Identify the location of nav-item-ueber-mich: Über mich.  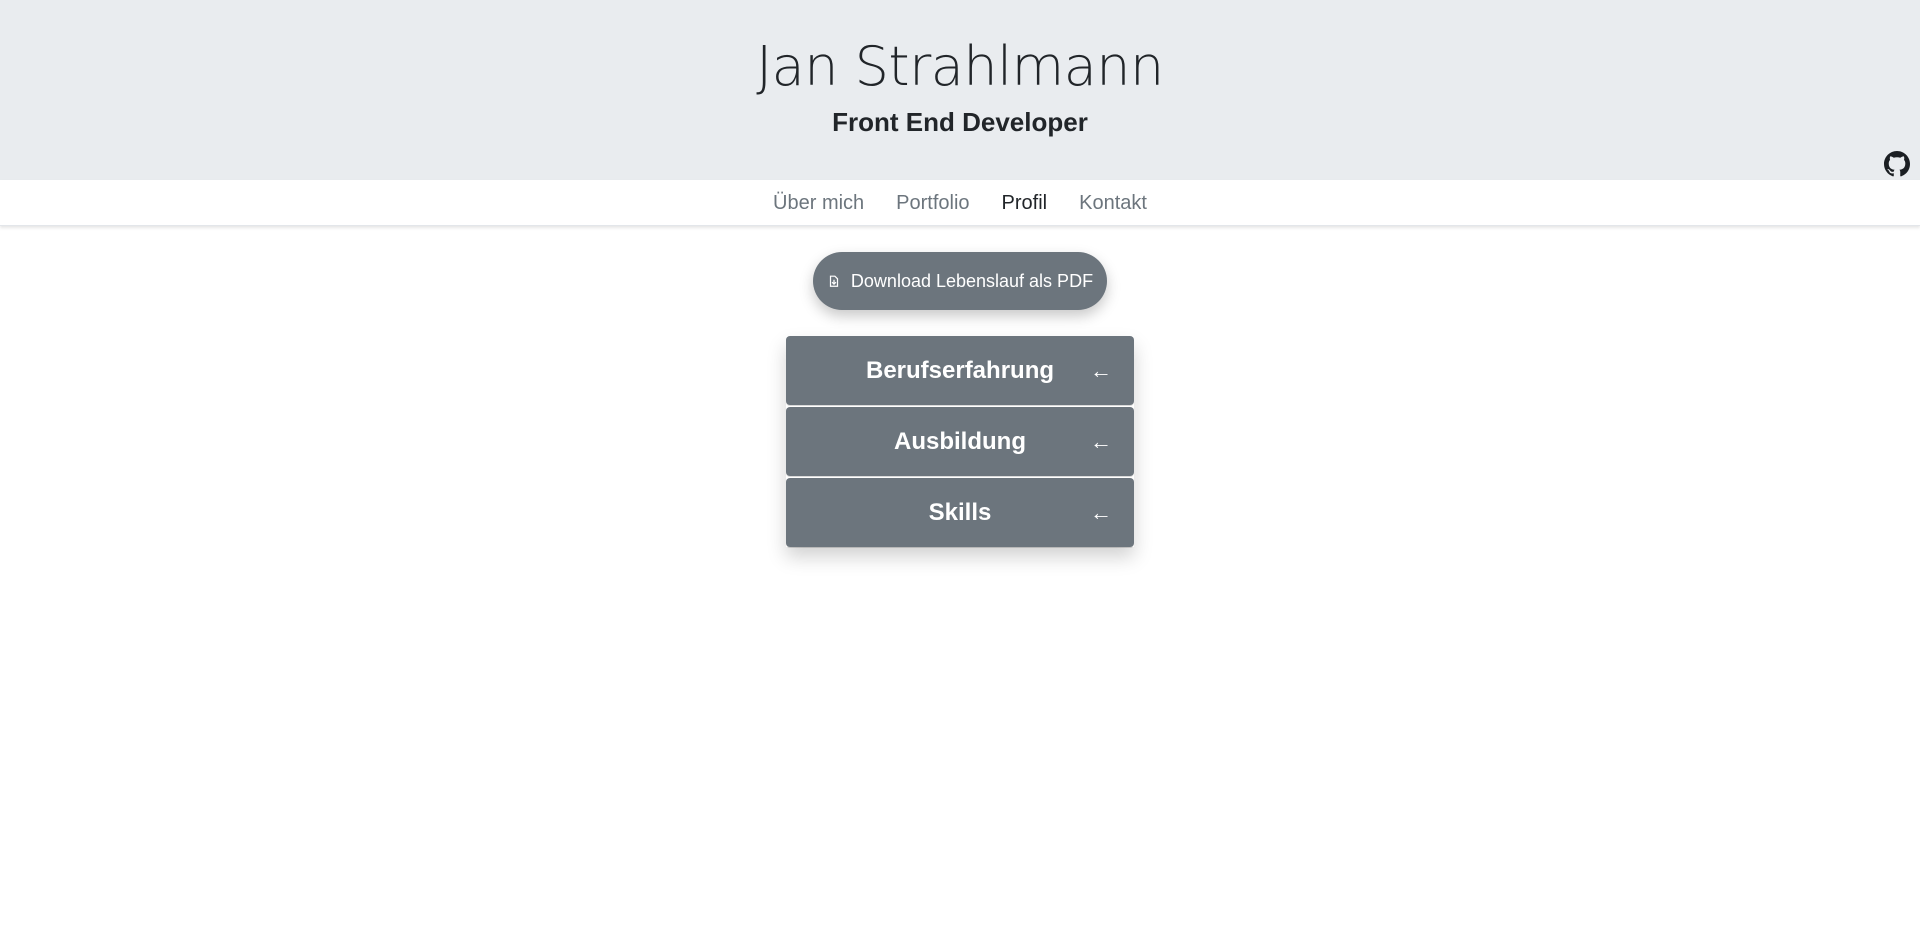
(818, 203).